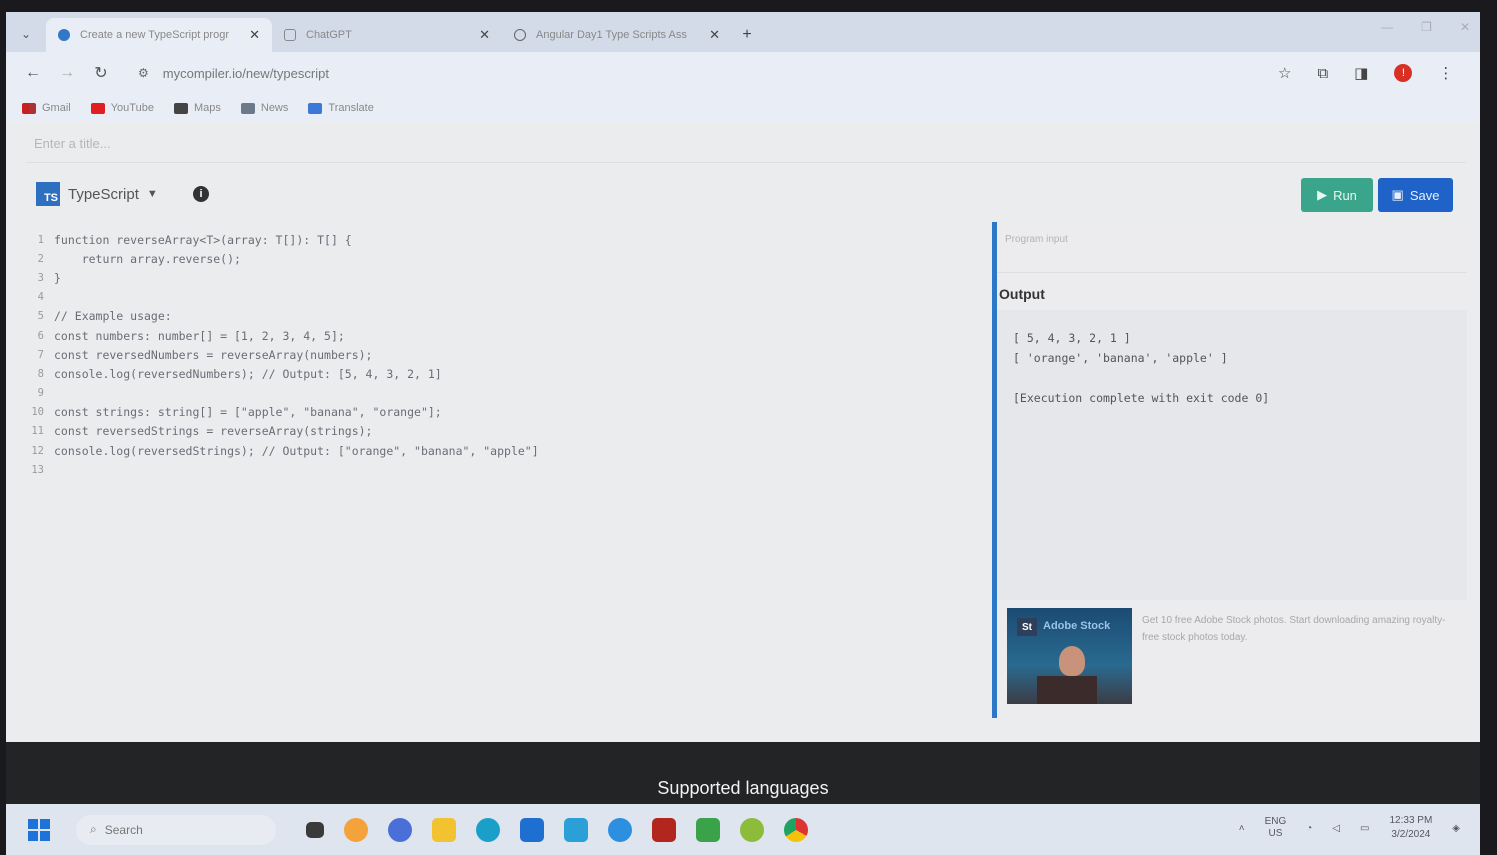 Image resolution: width=1497 pixels, height=855 pixels. I want to click on floppy-disk-icon: ▣, so click(1397, 194).